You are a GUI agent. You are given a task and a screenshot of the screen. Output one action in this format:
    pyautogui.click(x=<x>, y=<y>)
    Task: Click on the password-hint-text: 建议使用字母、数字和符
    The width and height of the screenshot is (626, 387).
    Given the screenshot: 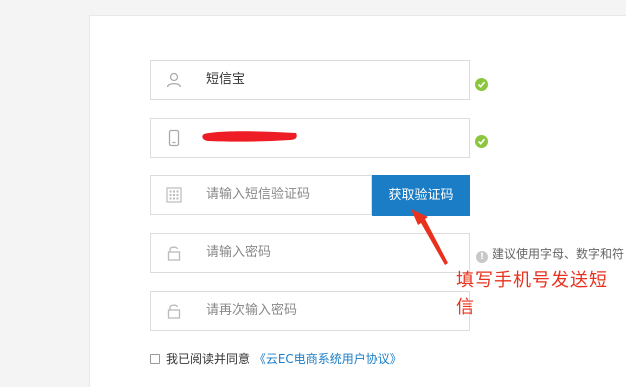 What is the action you would take?
    pyautogui.click(x=558, y=254)
    